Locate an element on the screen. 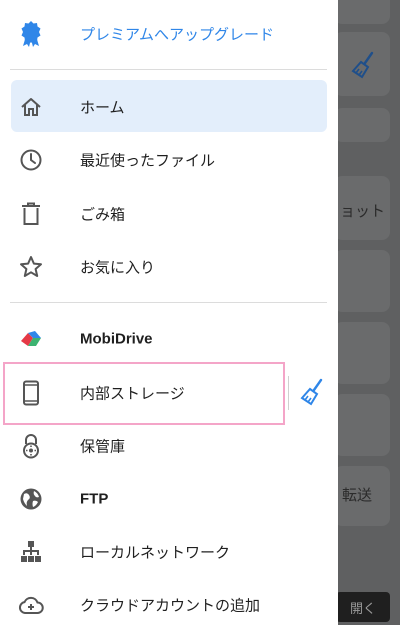  nav-item-home: ホーム is located at coordinates (169, 107).